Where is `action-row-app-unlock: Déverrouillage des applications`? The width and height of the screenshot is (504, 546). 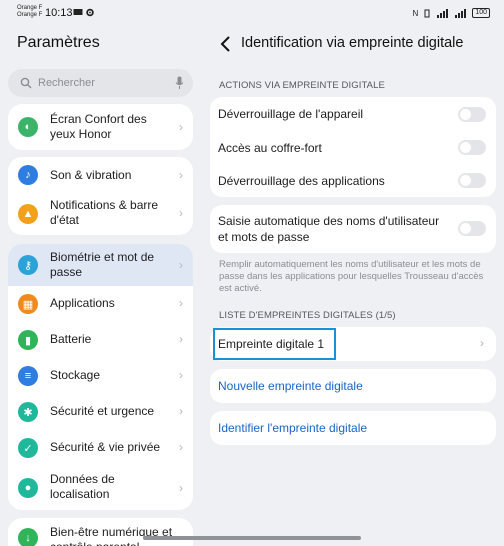
action-row-app-unlock: Déverrouillage des applications is located at coordinates (353, 180).